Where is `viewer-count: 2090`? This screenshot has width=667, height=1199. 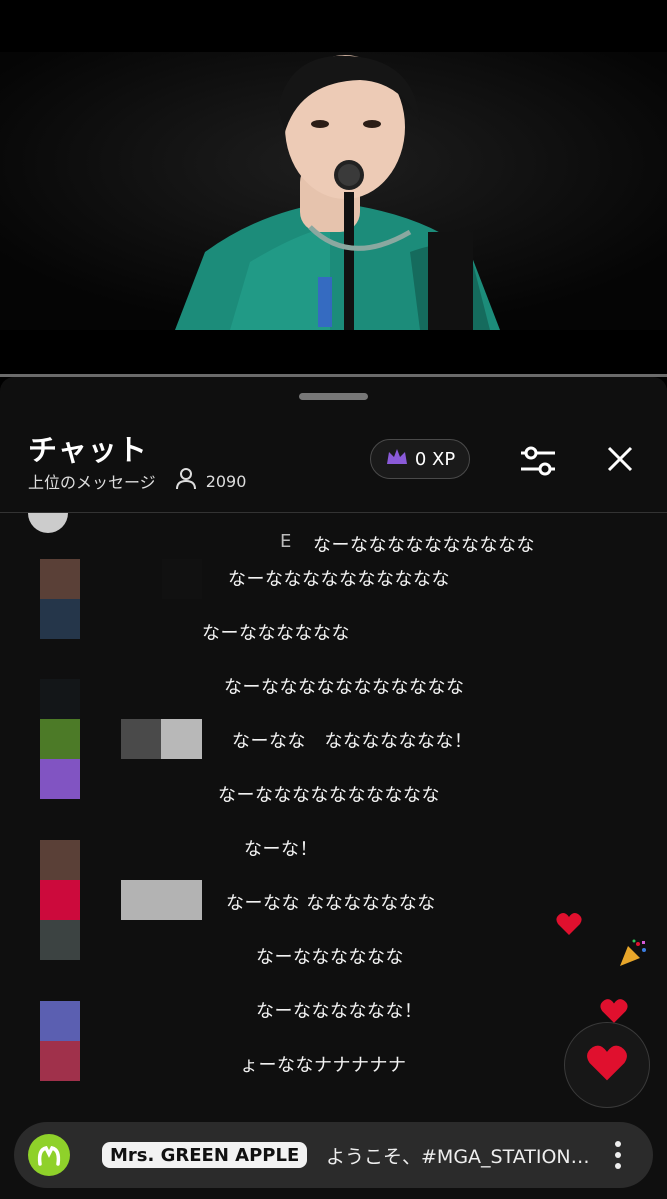
viewer-count: 2090 is located at coordinates (226, 481).